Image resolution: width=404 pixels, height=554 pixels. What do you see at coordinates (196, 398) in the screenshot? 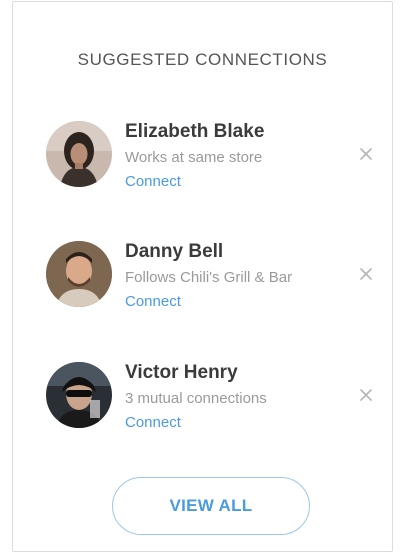
I see `connection-detail: 3 mutual connections` at bounding box center [196, 398].